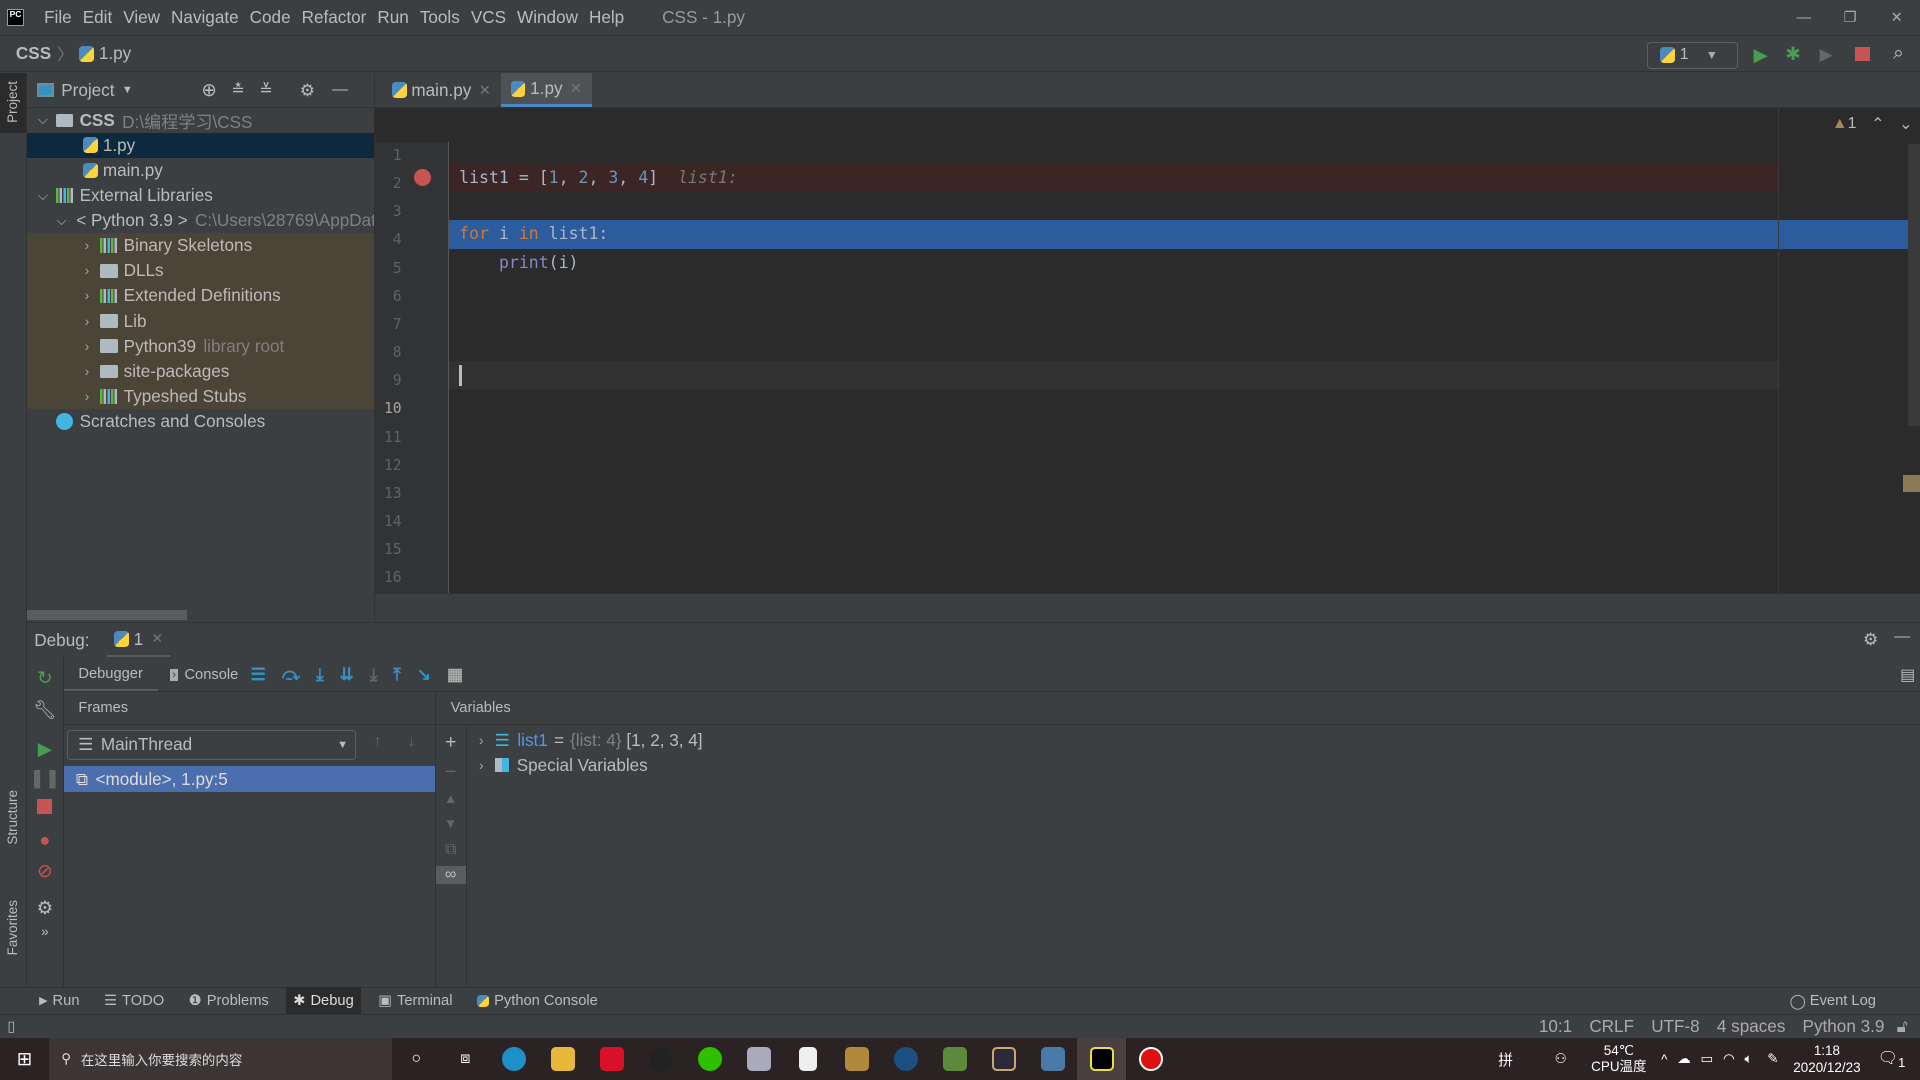 Image resolution: width=1920 pixels, height=1080 pixels. Describe the element at coordinates (388, 465) in the screenshot. I see `line-number: 12` at that location.